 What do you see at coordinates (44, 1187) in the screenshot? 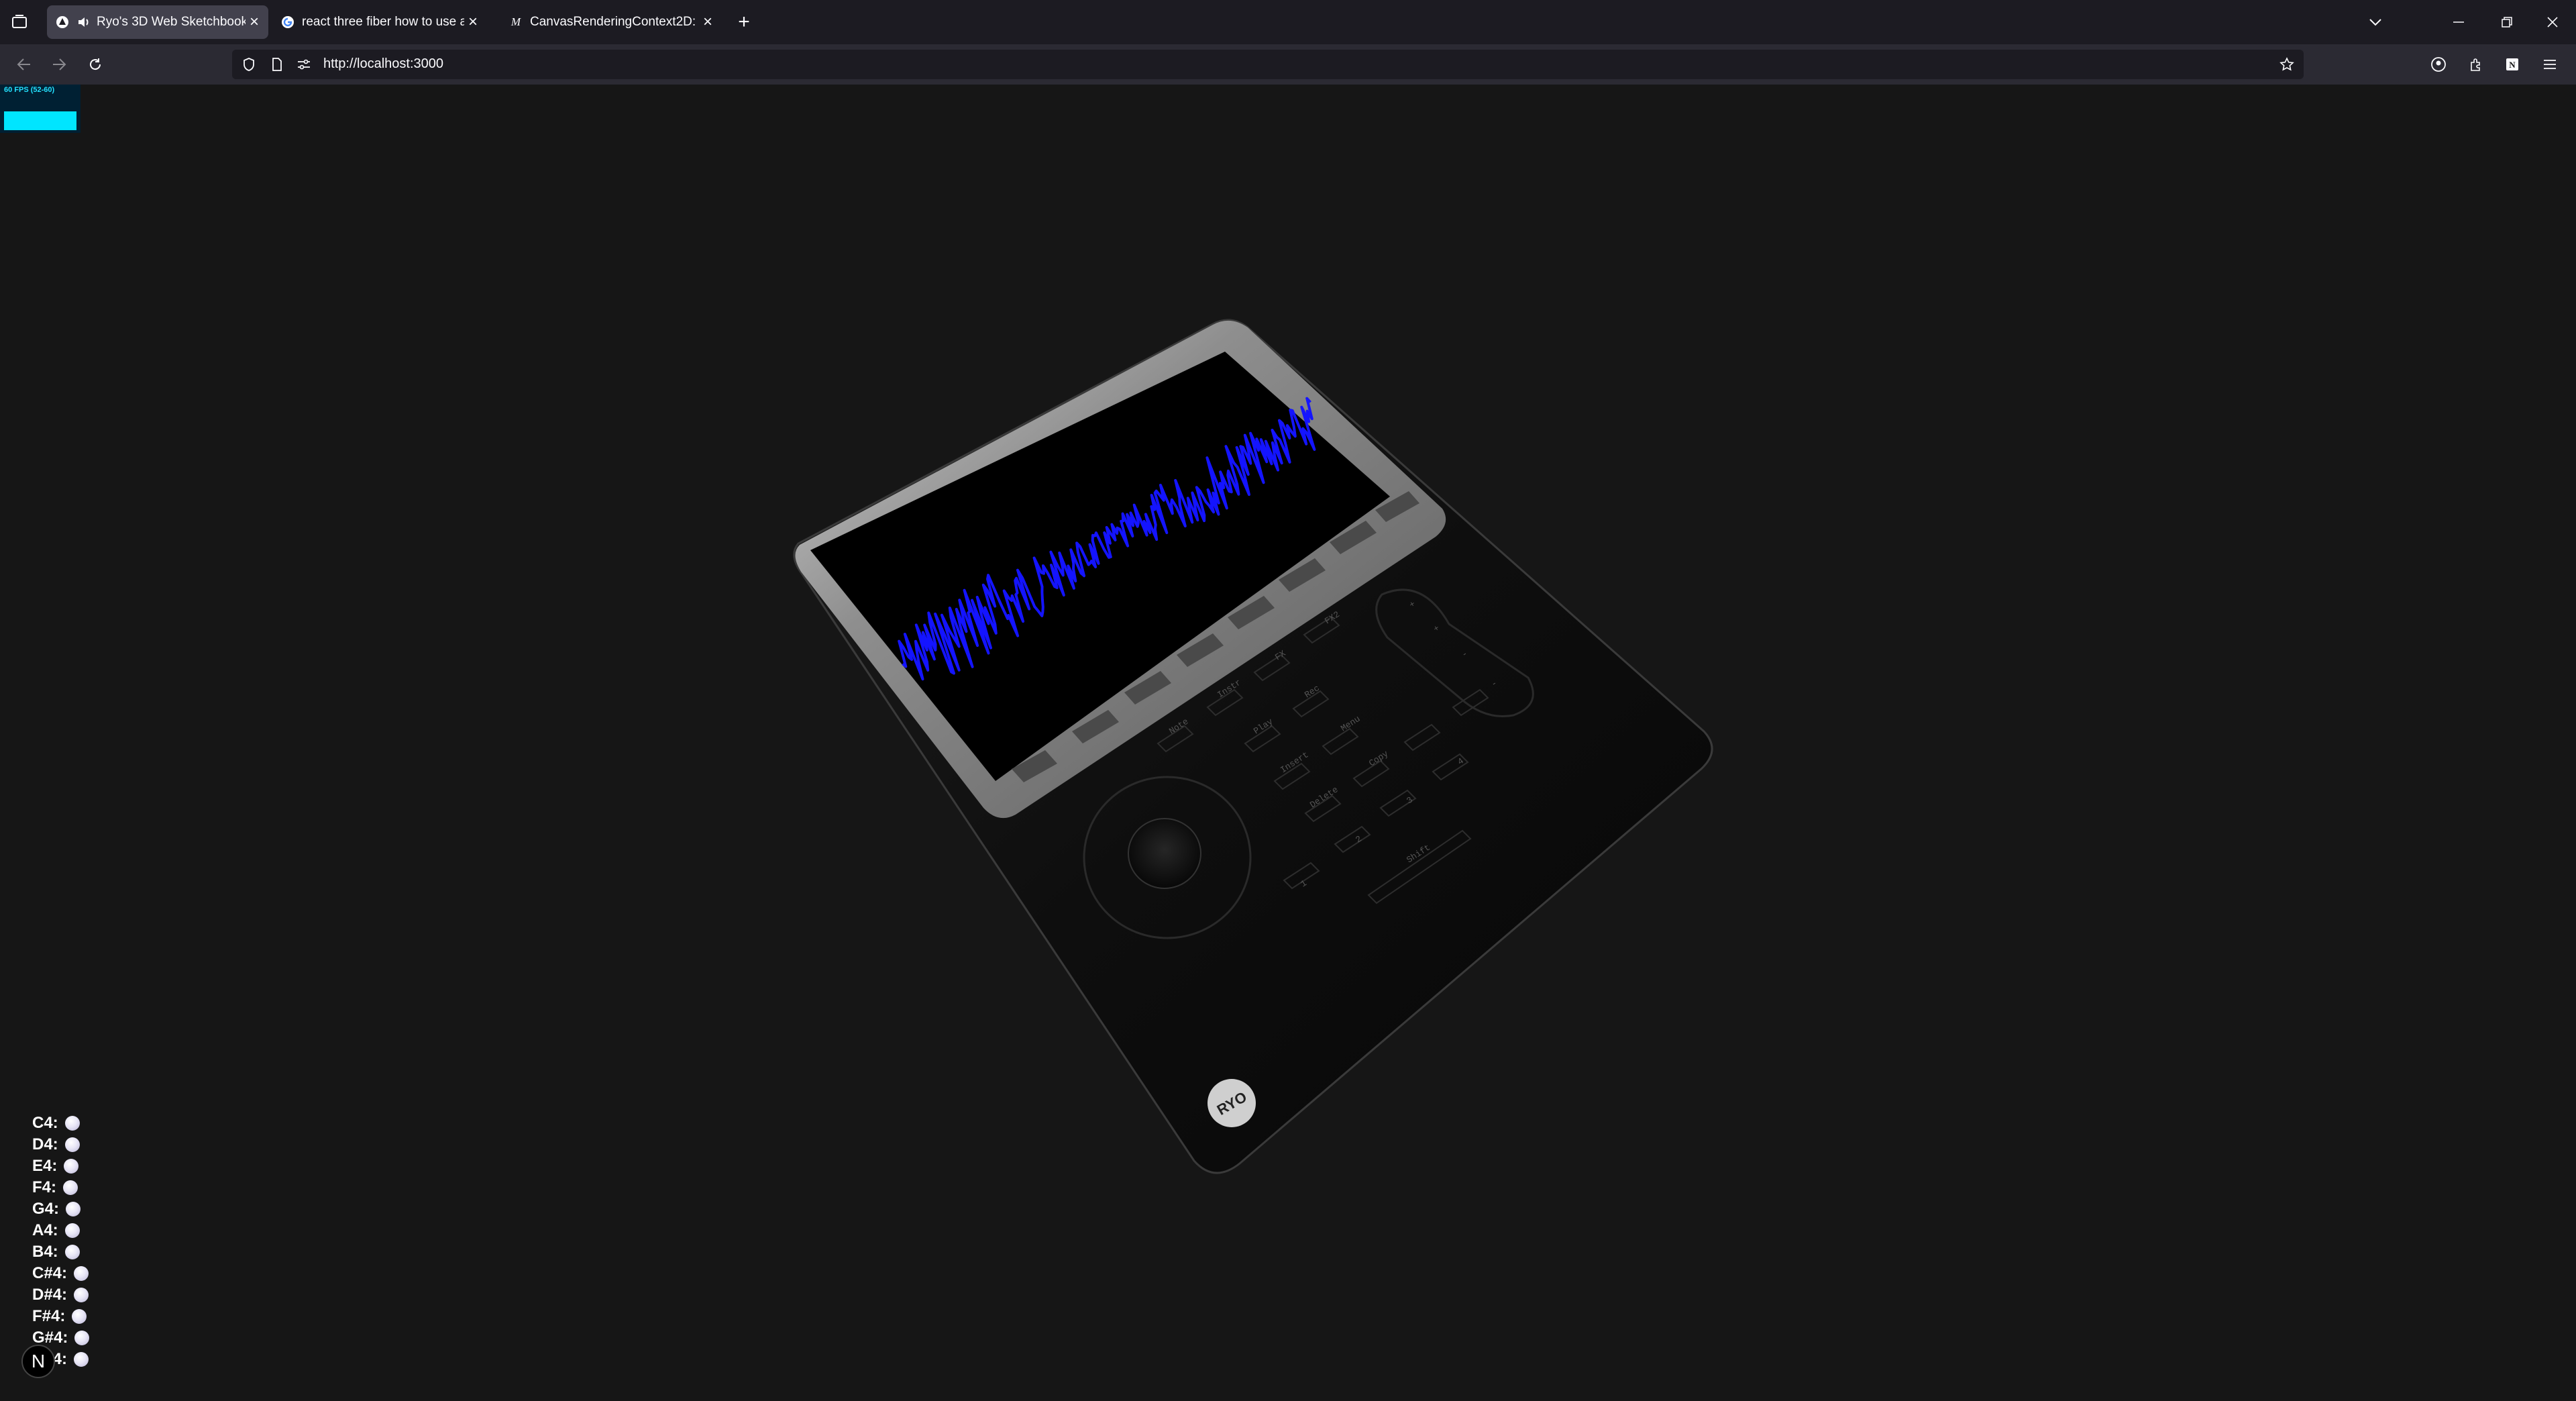
I see `note-label: F4:` at bounding box center [44, 1187].